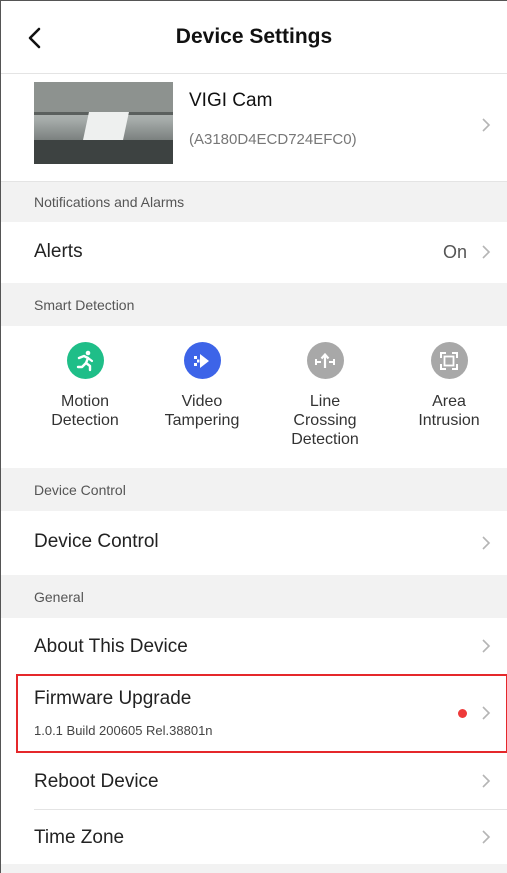 The height and width of the screenshot is (873, 507). Describe the element at coordinates (254, 128) in the screenshot. I see `device-card: VIGI Cam (A3180D4ECD724EFC0)` at that location.